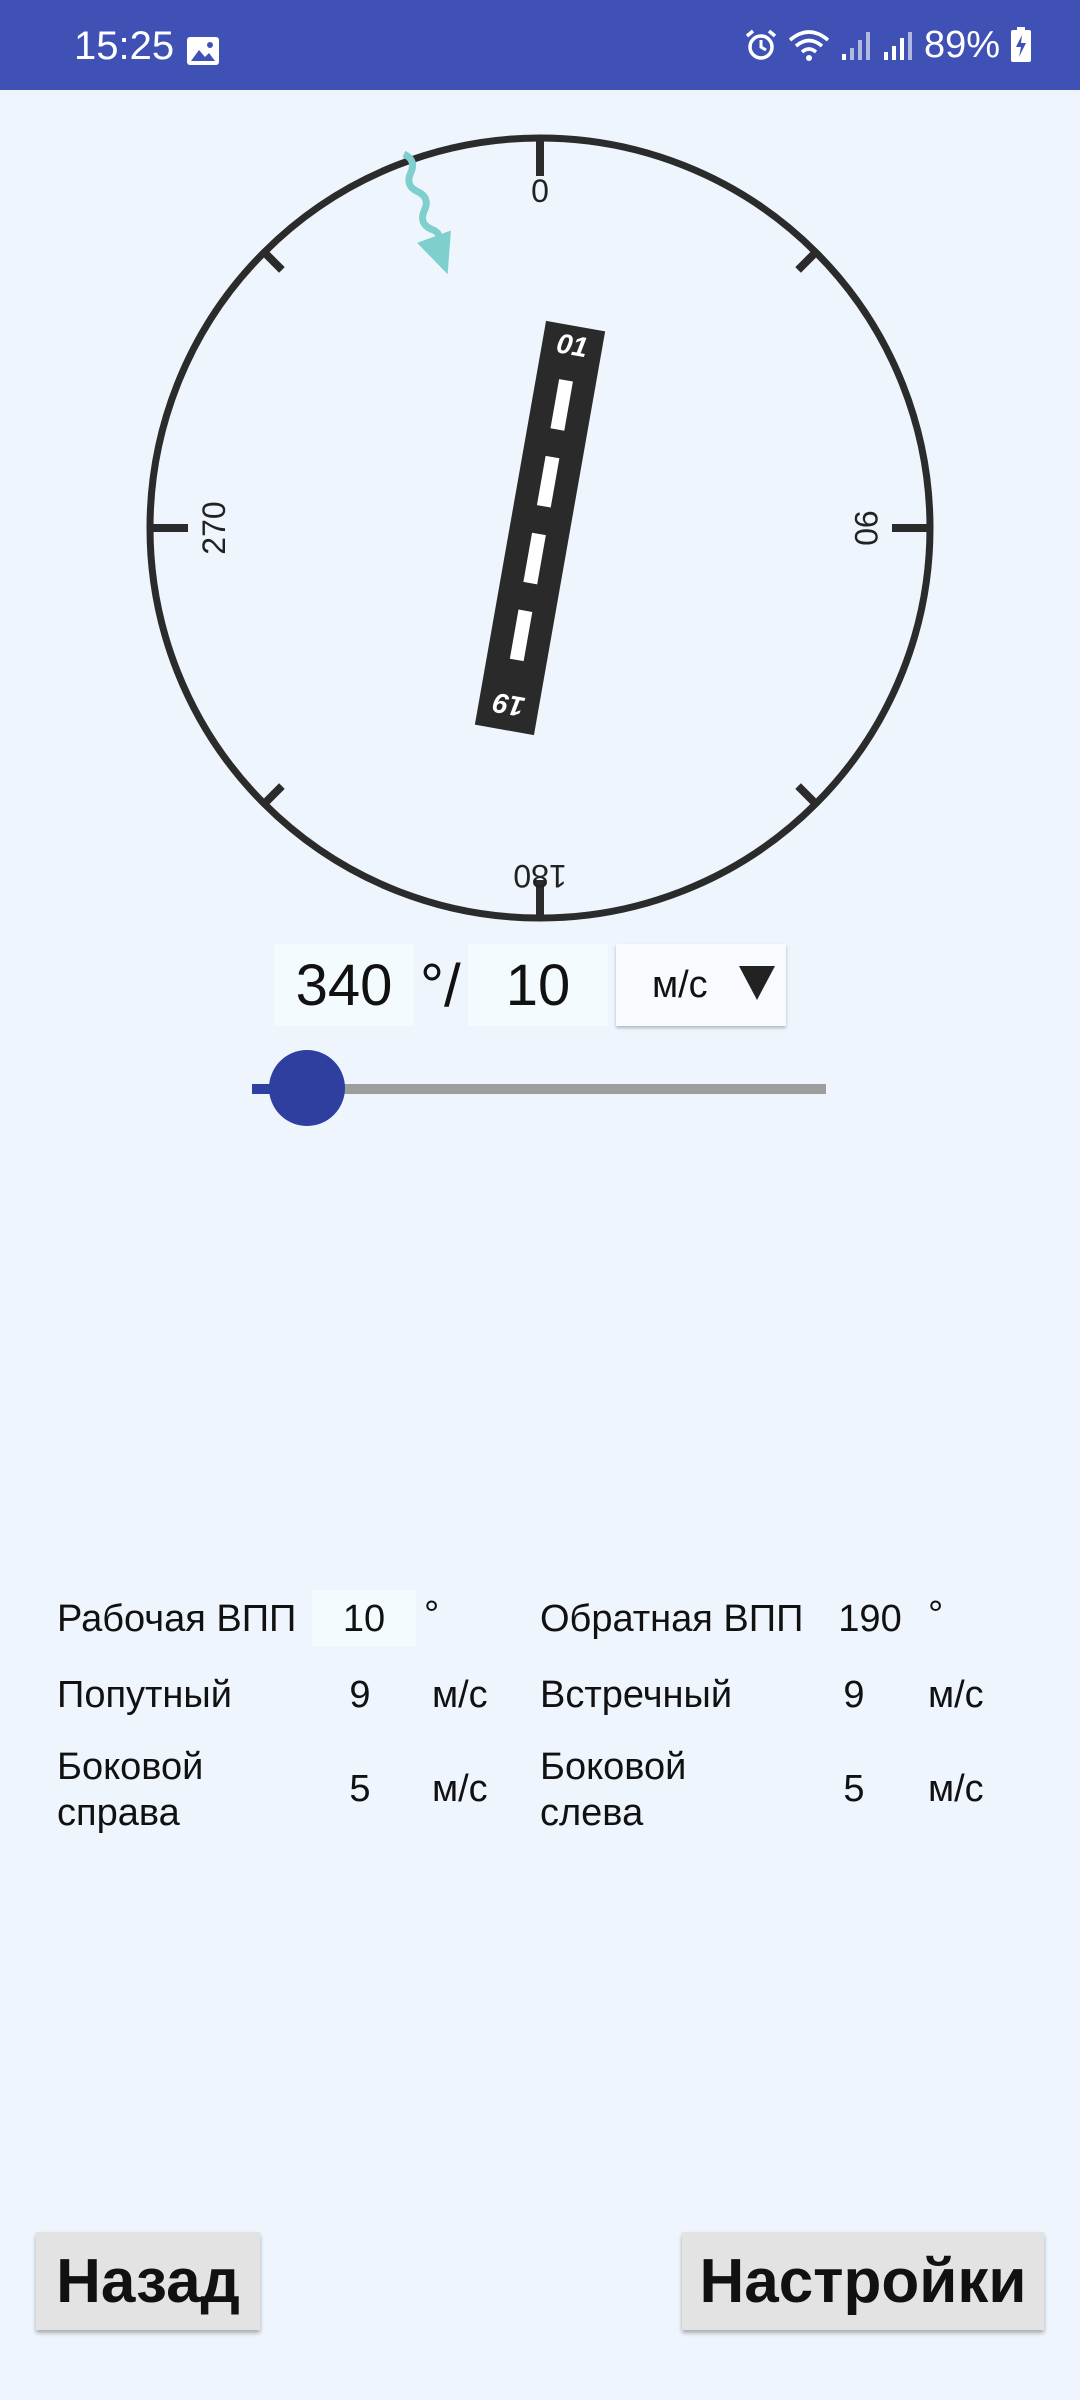 Image resolution: width=1080 pixels, height=2400 pixels. Describe the element at coordinates (540, 45) in the screenshot. I see `status-bar: 15:25 89%` at that location.